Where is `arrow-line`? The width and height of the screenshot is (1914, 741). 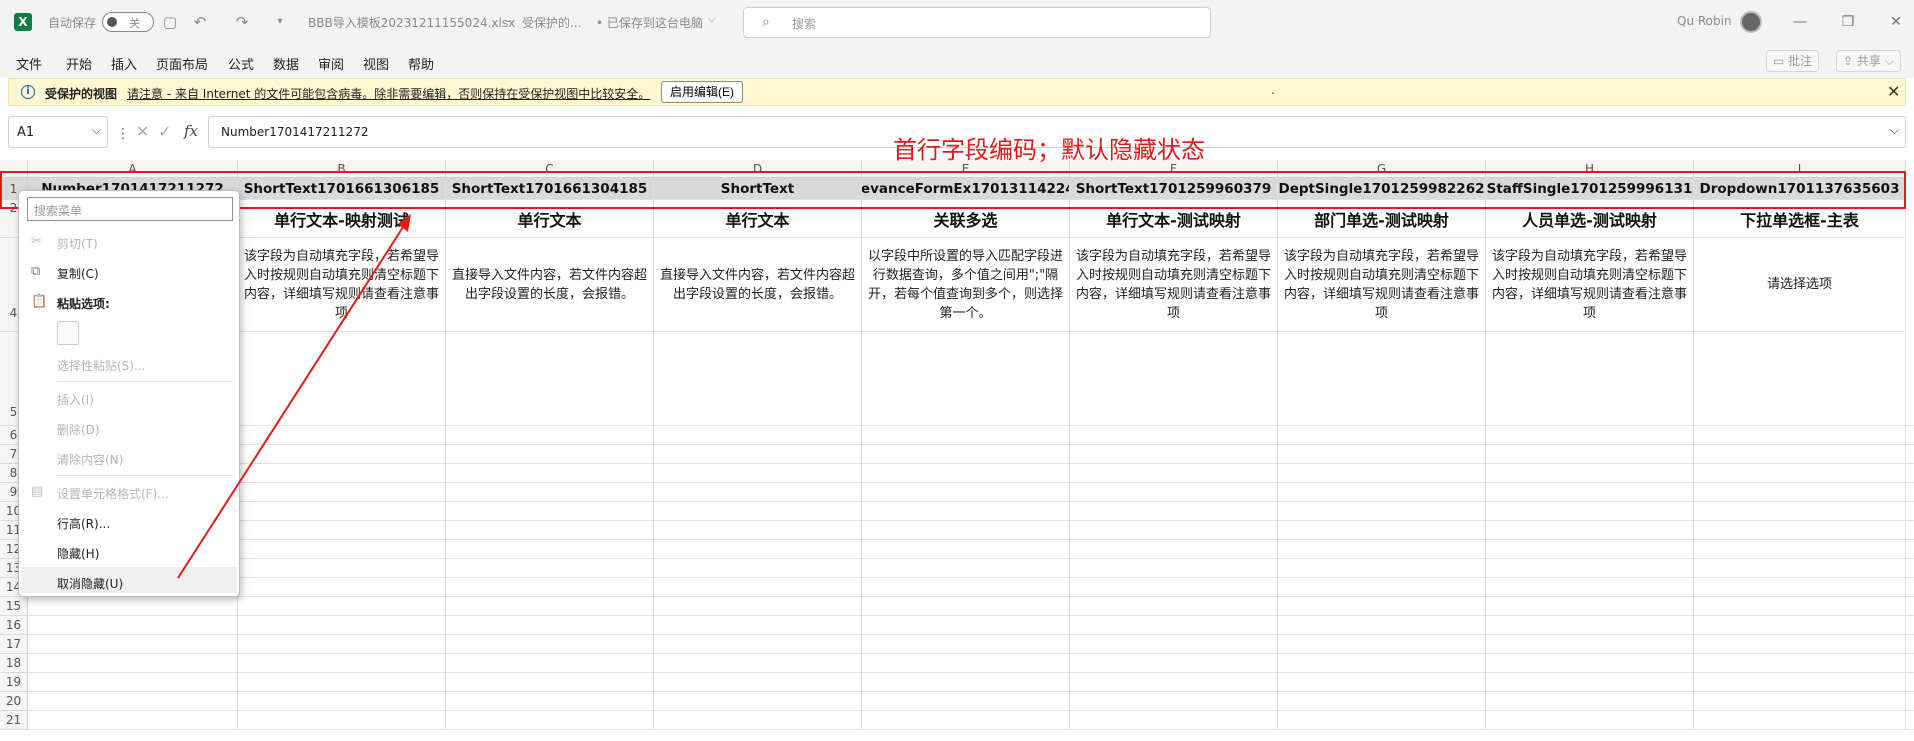 arrow-line is located at coordinates (291, 401).